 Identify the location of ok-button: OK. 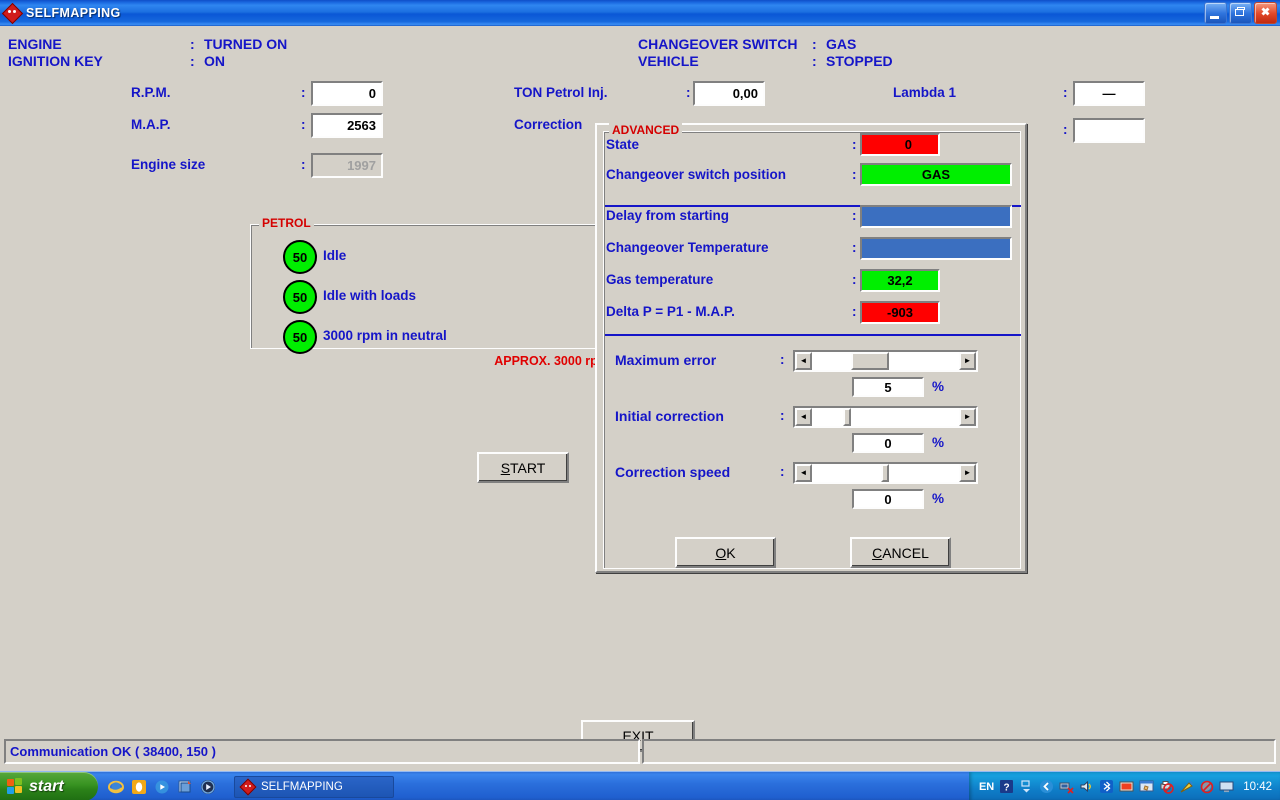
(725, 552).